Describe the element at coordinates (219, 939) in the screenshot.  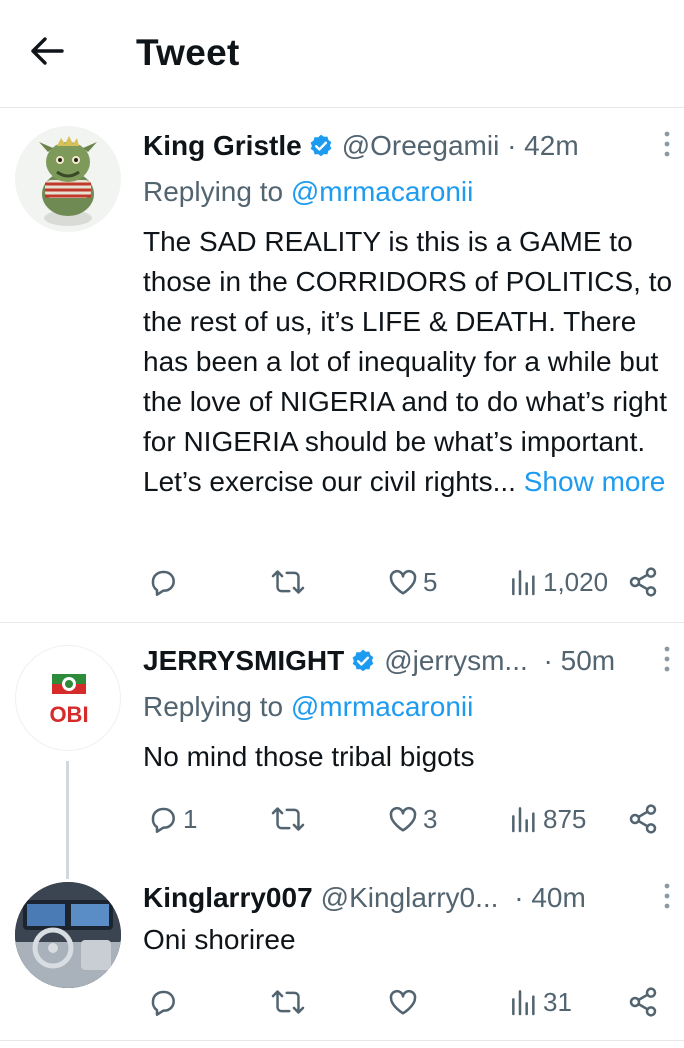
I see `tweet-text: Oni shoriree` at that location.